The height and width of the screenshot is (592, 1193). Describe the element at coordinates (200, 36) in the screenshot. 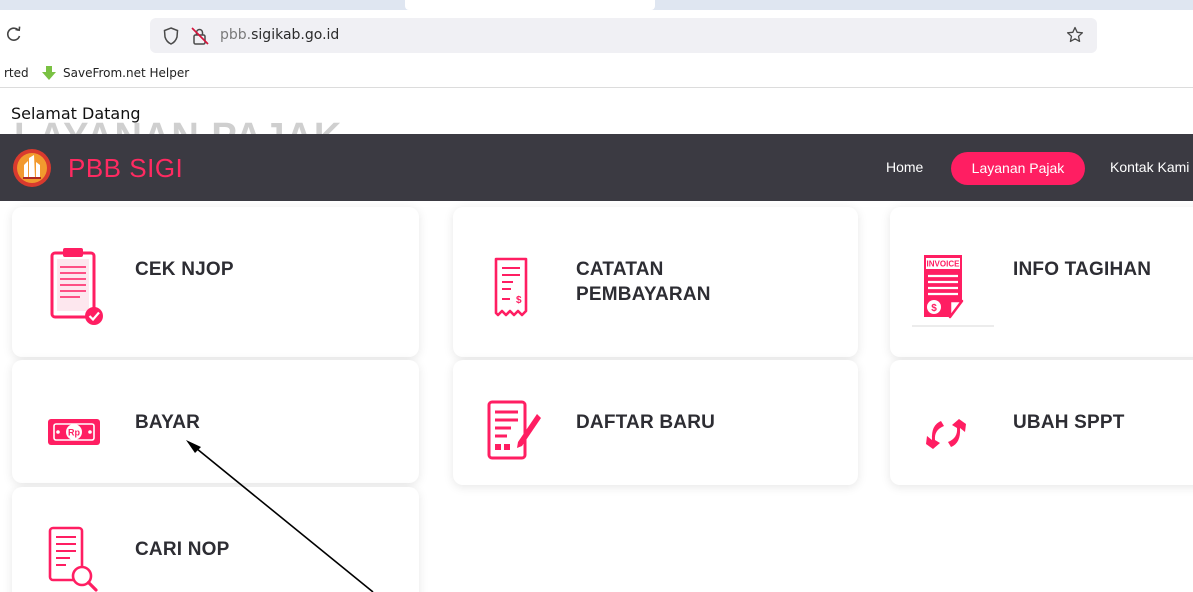

I see `insecure-lock-icon` at that location.